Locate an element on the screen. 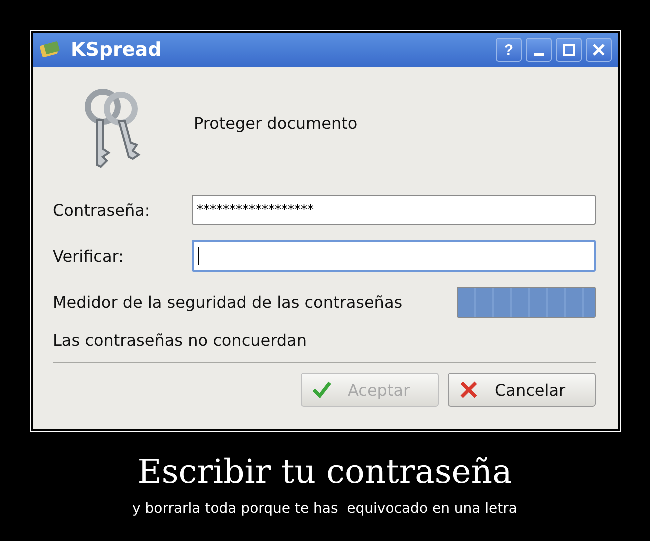  app-icon is located at coordinates (51, 50).